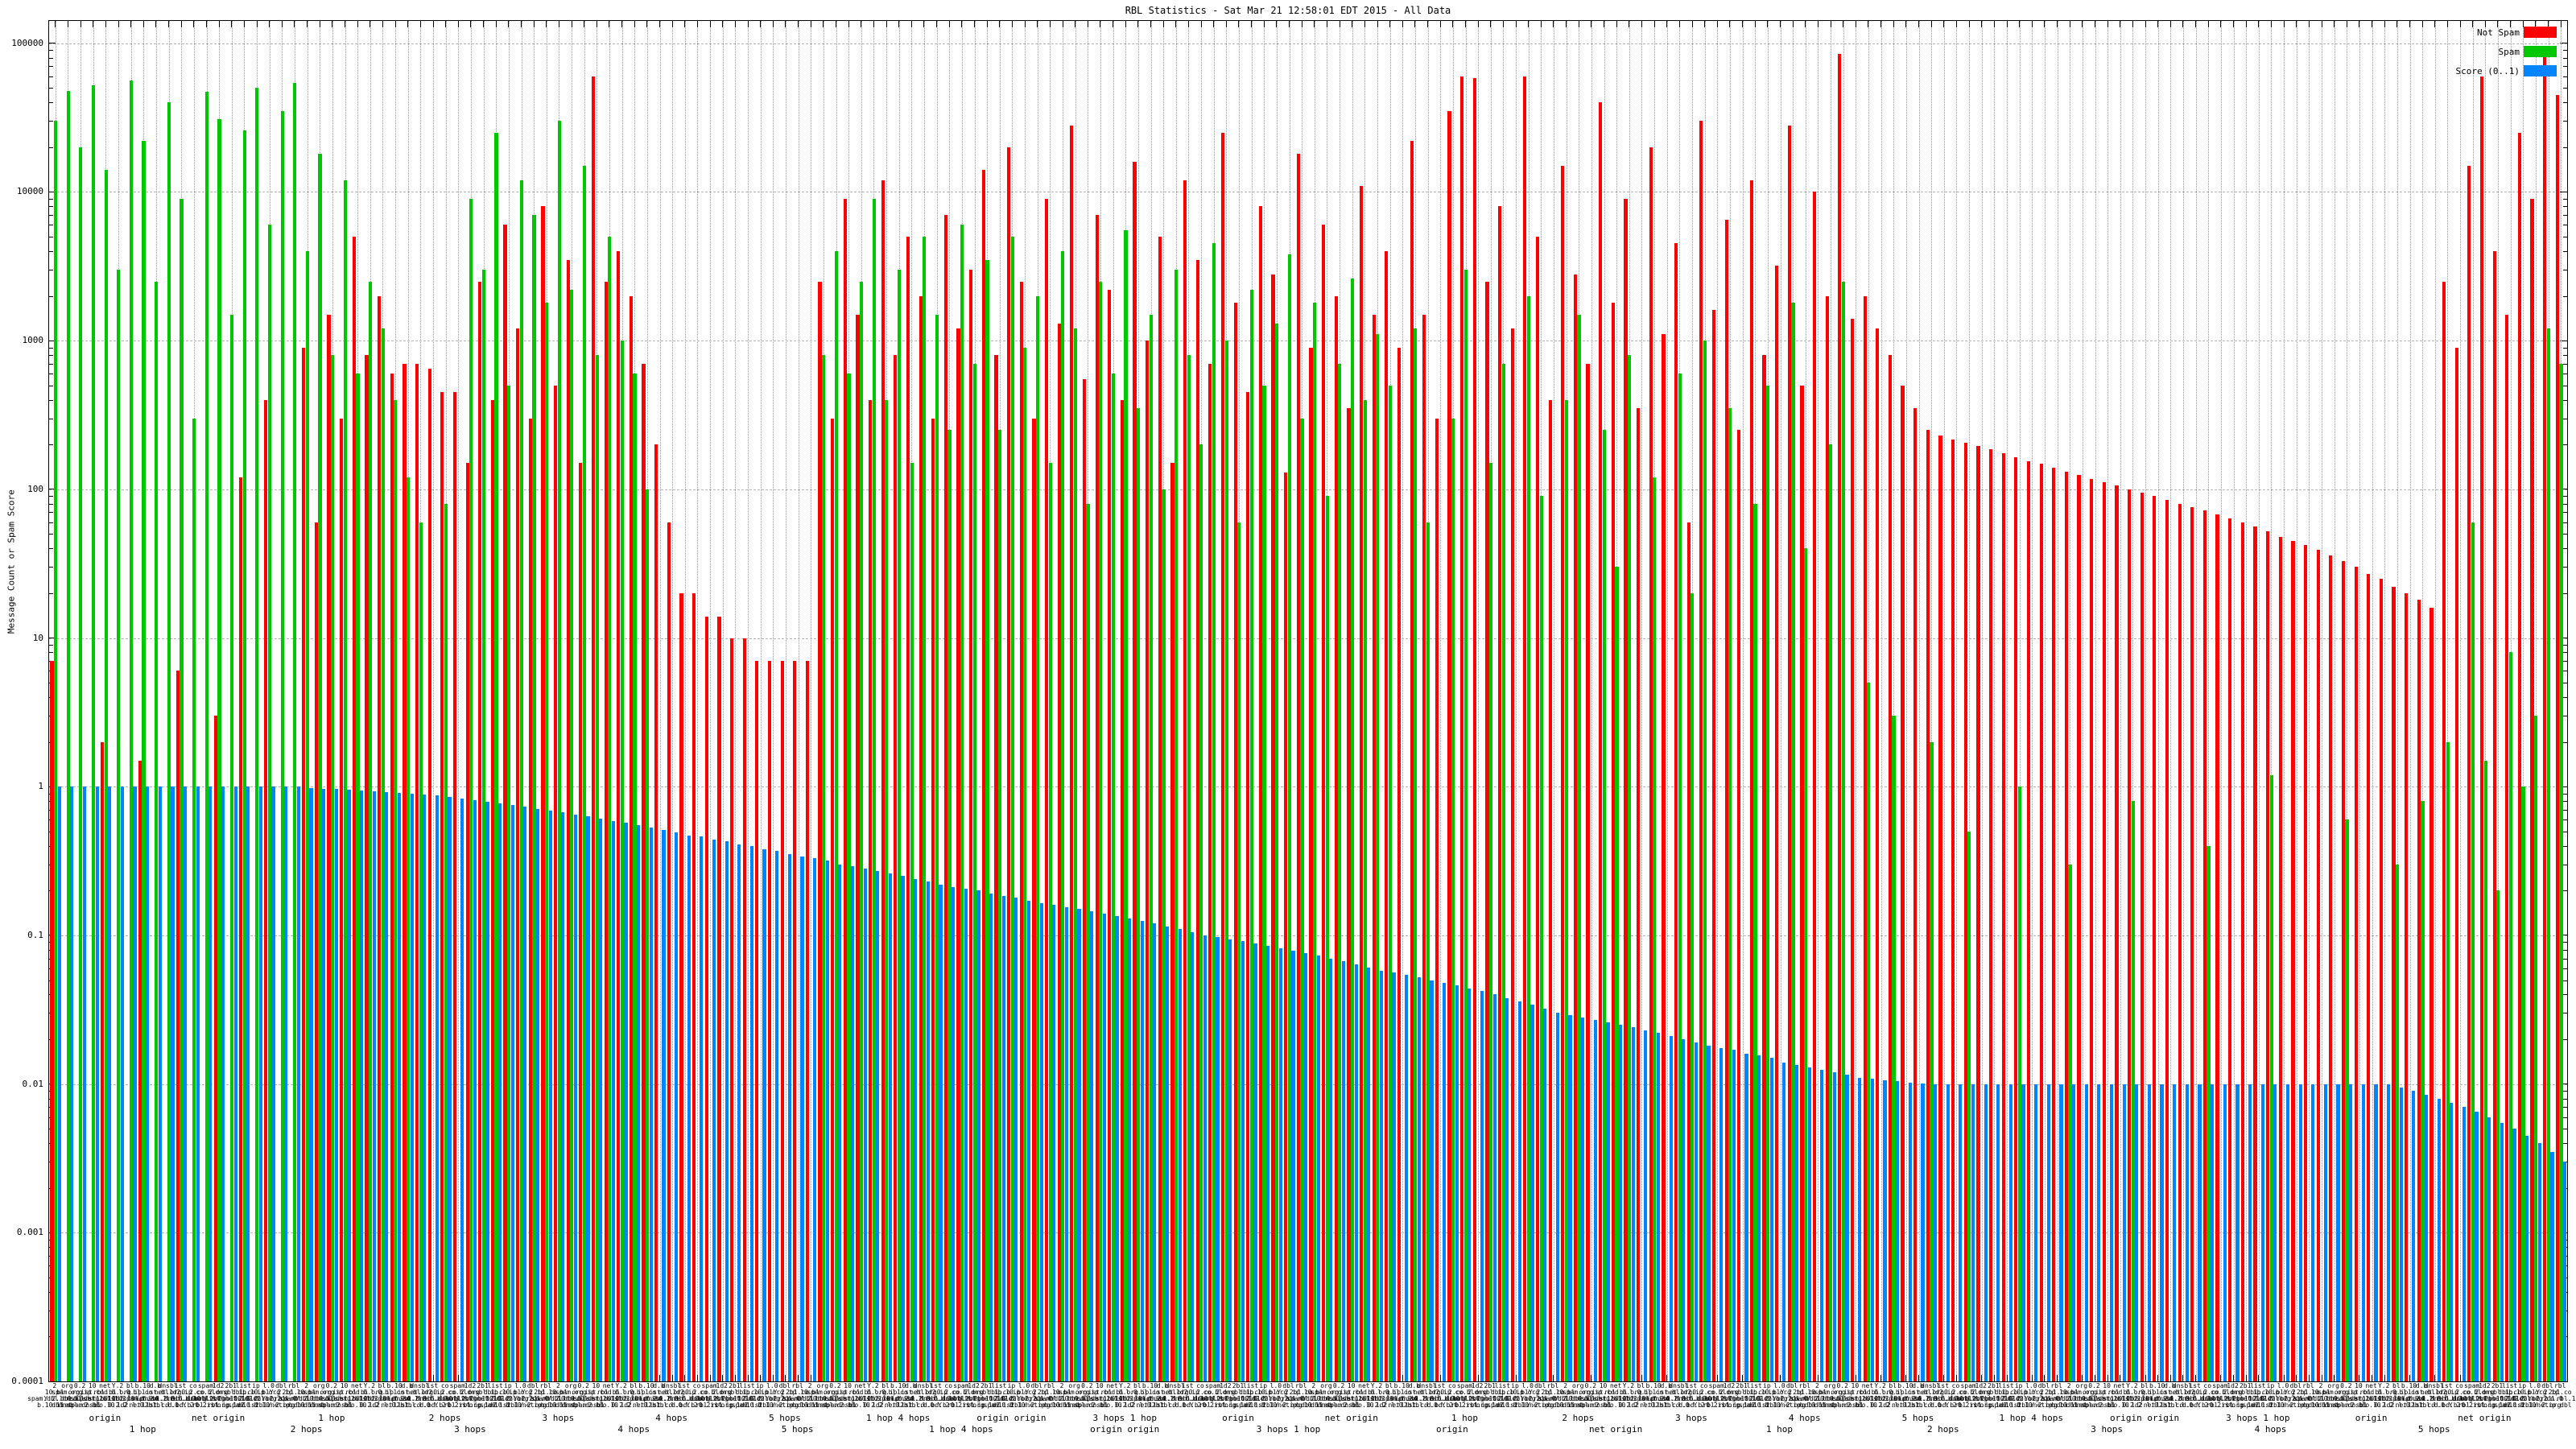 The height and width of the screenshot is (1449, 2576). I want to click on x-category-sublabel: 3 hops 1 hop, so click(2258, 1418).